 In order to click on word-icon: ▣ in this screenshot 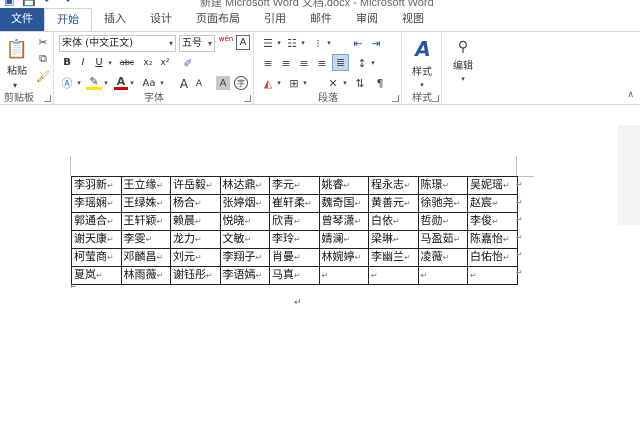, I will do `click(9, 3)`.